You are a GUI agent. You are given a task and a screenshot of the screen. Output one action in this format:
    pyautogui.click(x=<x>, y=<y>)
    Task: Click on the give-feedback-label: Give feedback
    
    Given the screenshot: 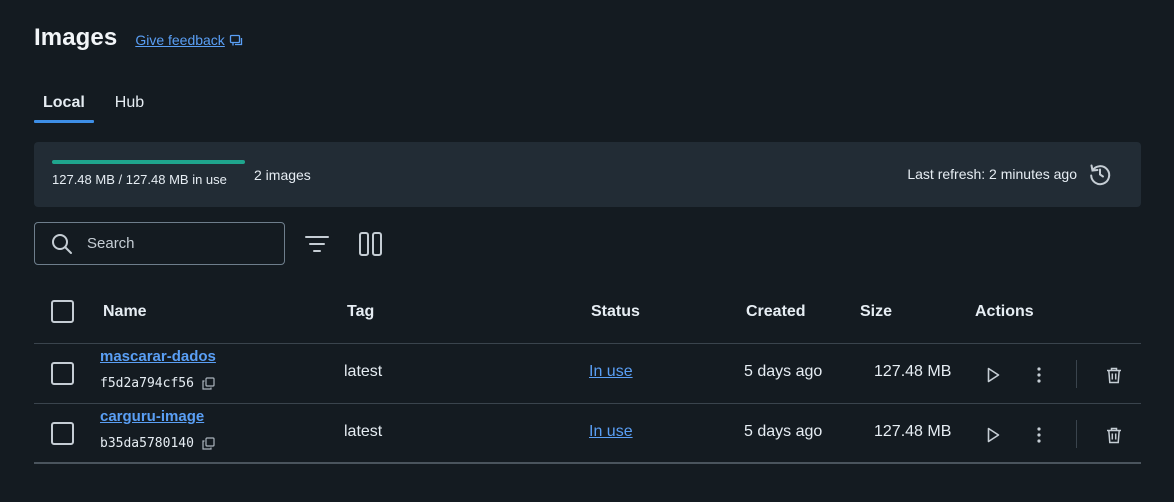 What is the action you would take?
    pyautogui.click(x=180, y=40)
    